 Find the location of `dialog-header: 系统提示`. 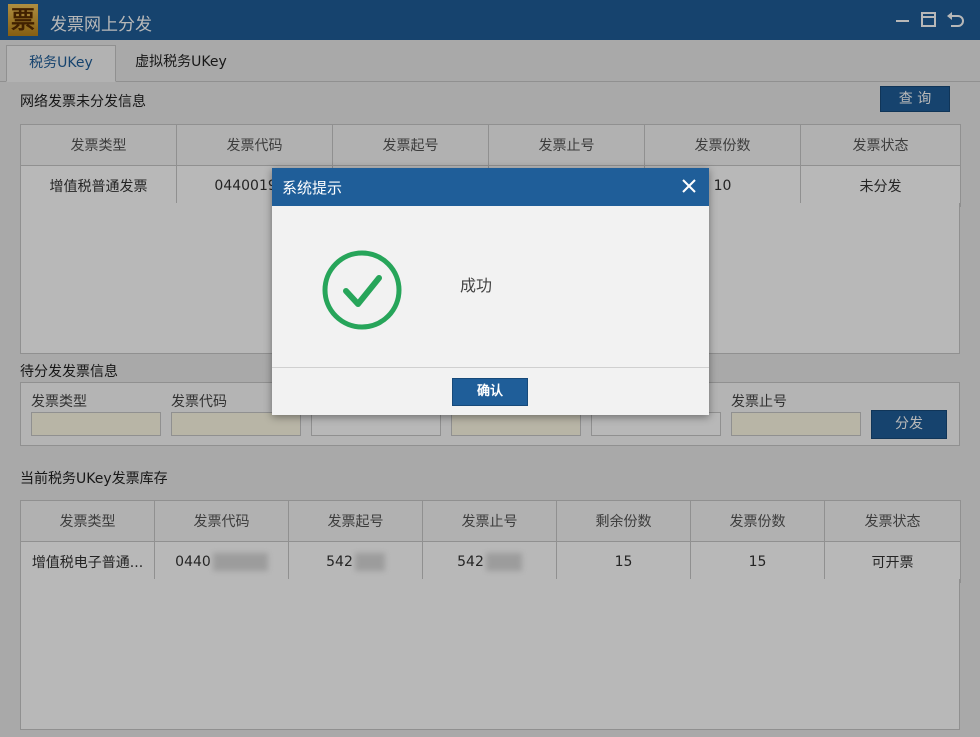

dialog-header: 系统提示 is located at coordinates (490, 187).